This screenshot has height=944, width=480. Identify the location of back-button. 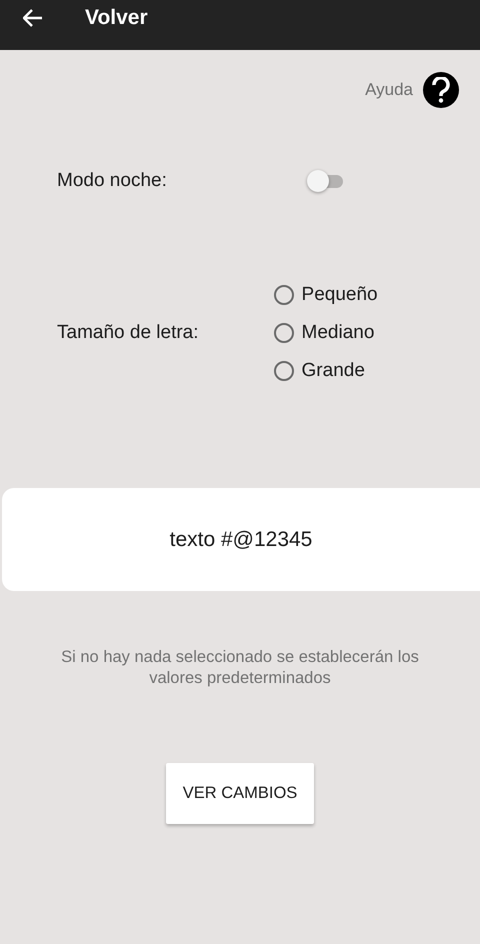
(33, 18).